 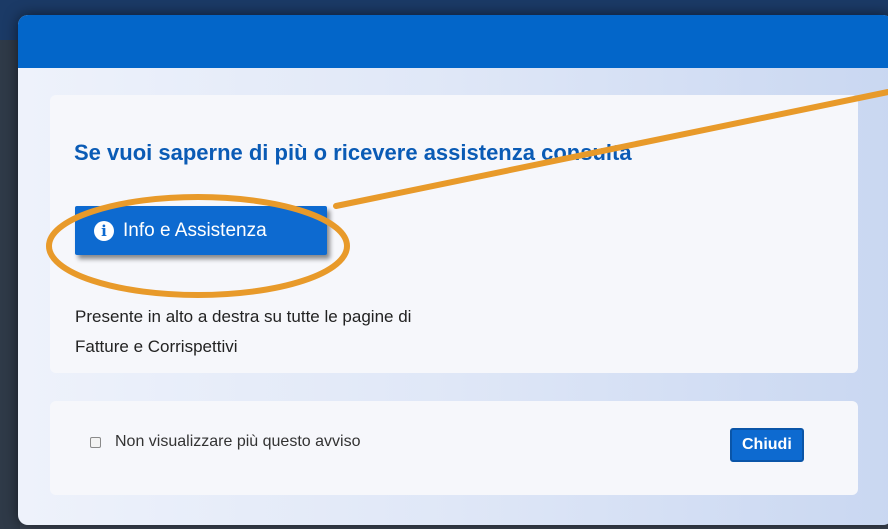 What do you see at coordinates (10, 284) in the screenshot?
I see `backdrop-sidebar` at bounding box center [10, 284].